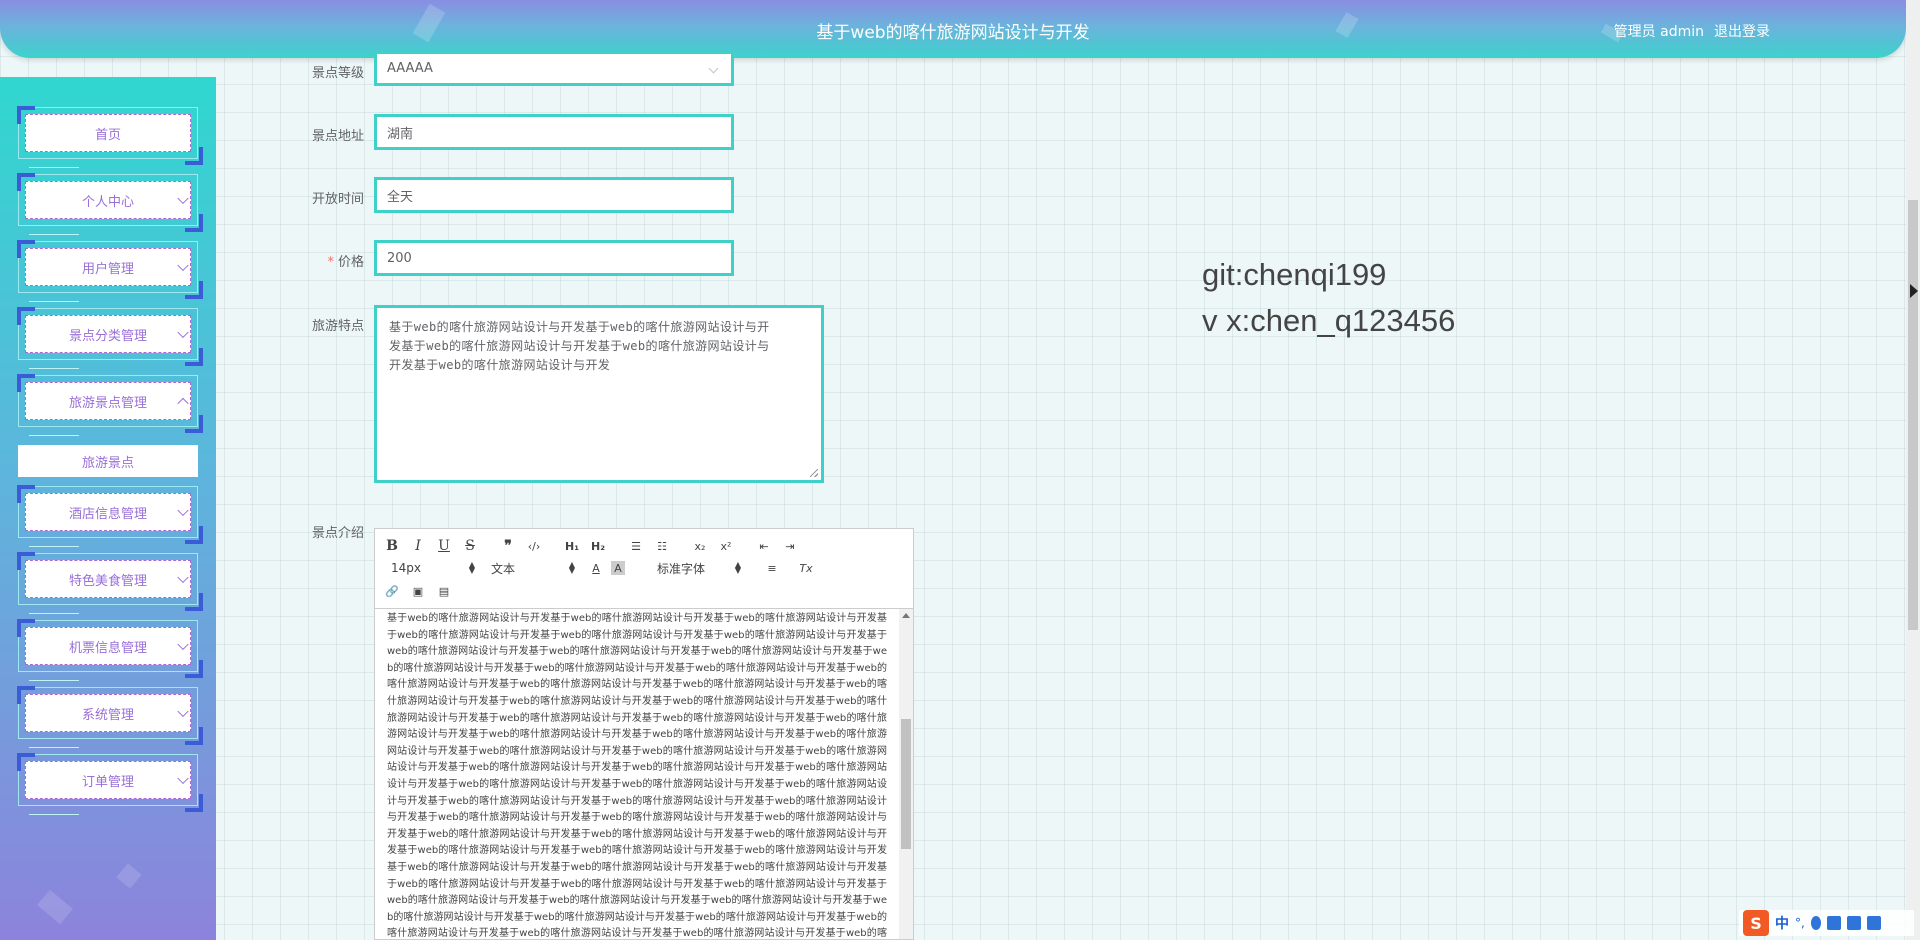 This screenshot has height=940, width=1920. What do you see at coordinates (500, 365) in the screenshot?
I see `features-line: 开发基于web的喀什旅游网站设计与开发` at bounding box center [500, 365].